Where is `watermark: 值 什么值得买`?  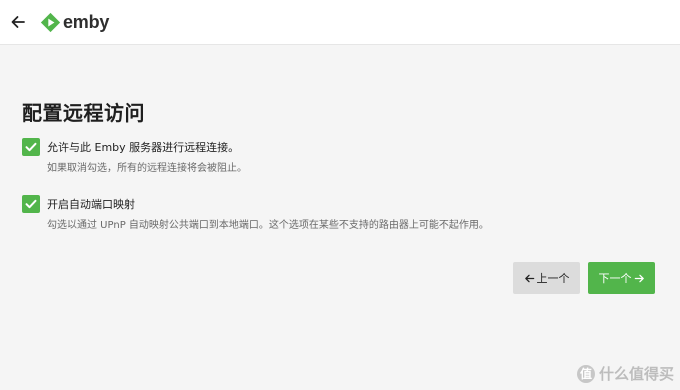
watermark: 值 什么值得买 is located at coordinates (625, 373).